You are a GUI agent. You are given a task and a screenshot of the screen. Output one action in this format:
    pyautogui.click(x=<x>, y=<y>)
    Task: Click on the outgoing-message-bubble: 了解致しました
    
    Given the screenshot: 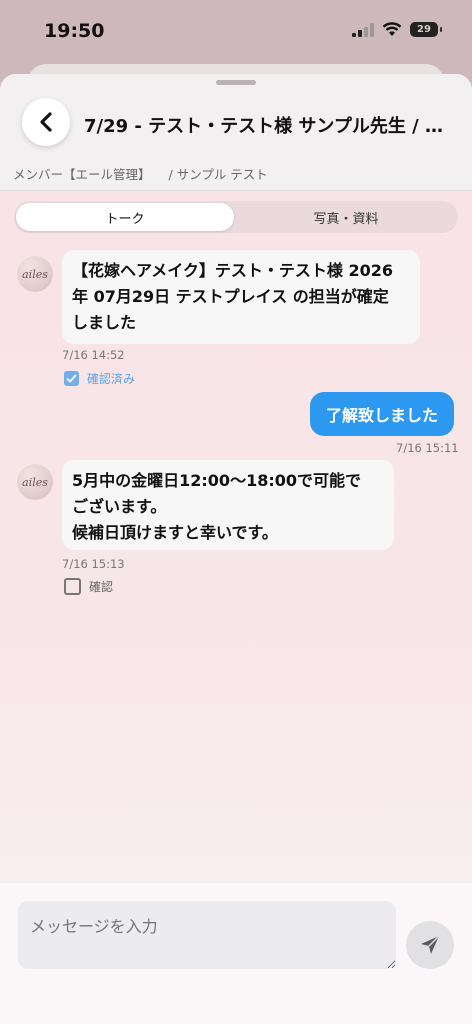 What is the action you would take?
    pyautogui.click(x=382, y=414)
    